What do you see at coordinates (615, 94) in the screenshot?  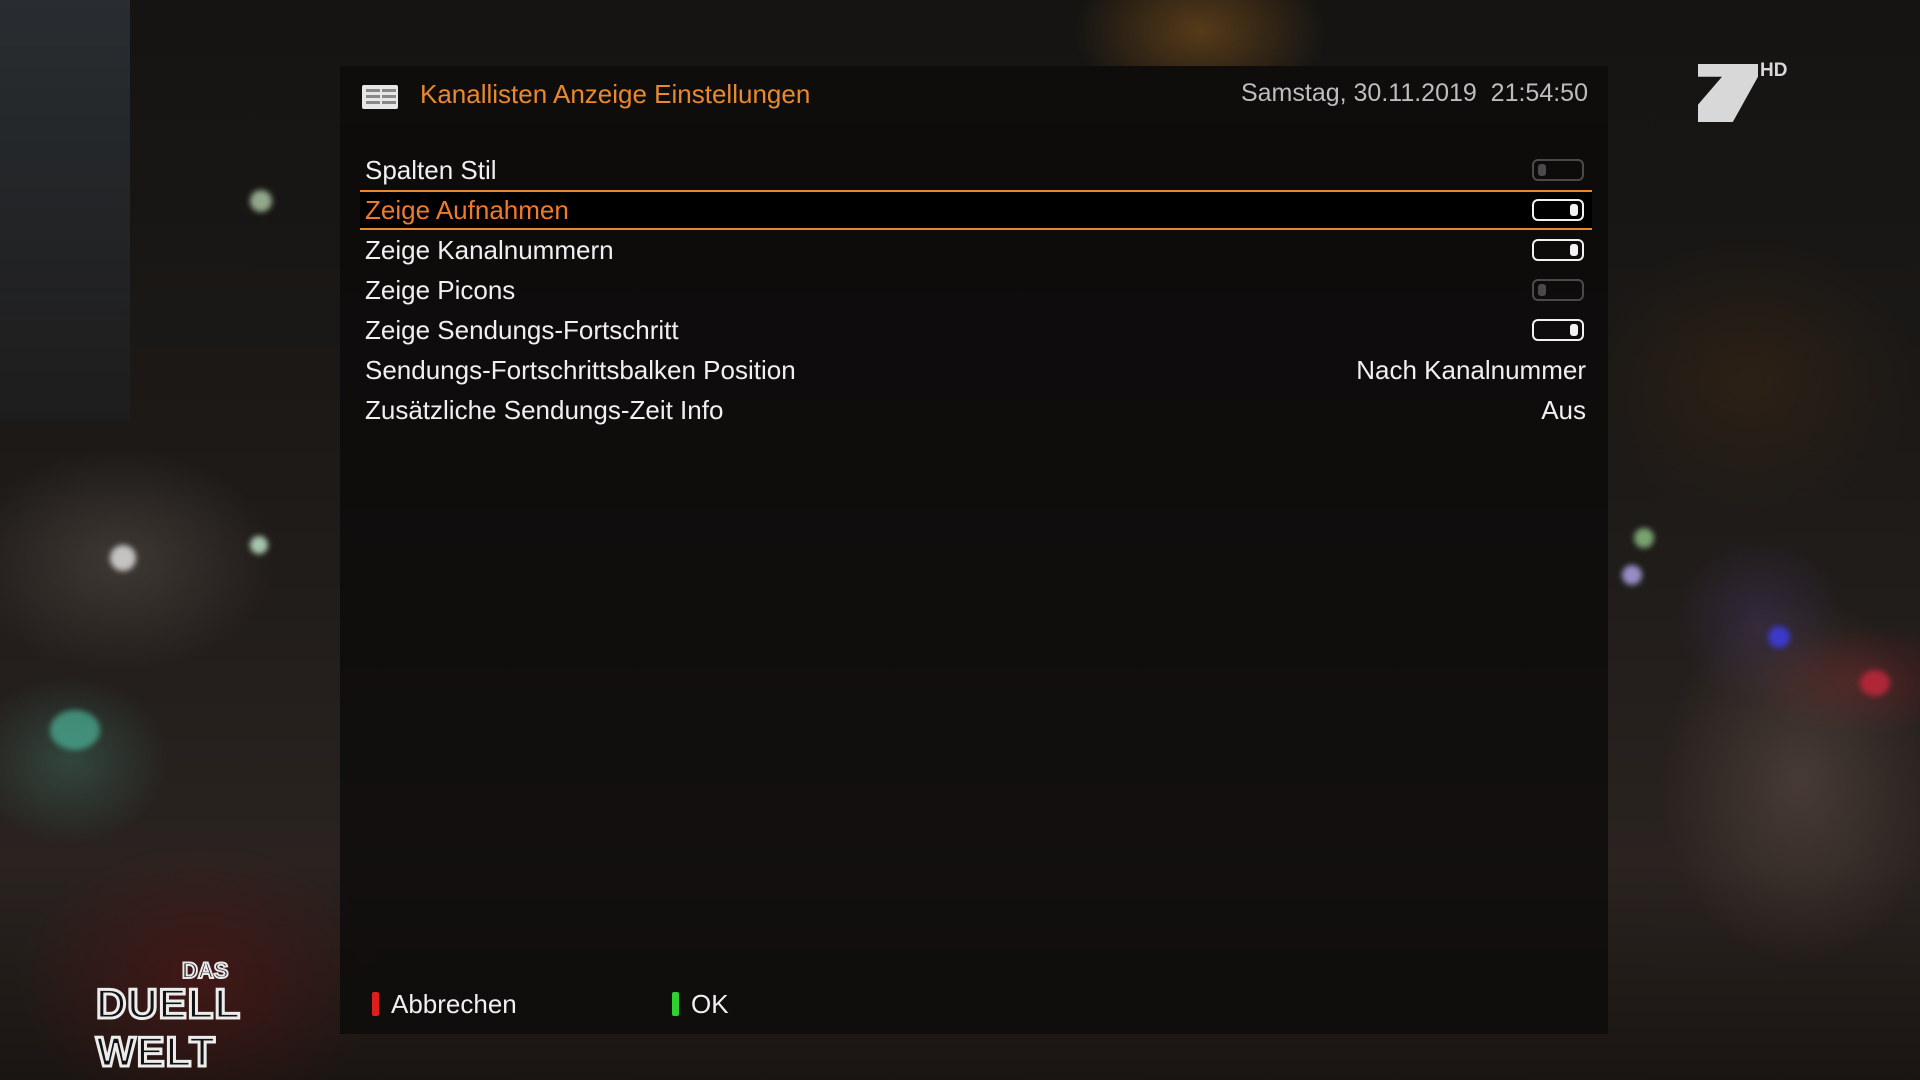 I see `page-title: Kanallisten Anzeige Einstellungen` at bounding box center [615, 94].